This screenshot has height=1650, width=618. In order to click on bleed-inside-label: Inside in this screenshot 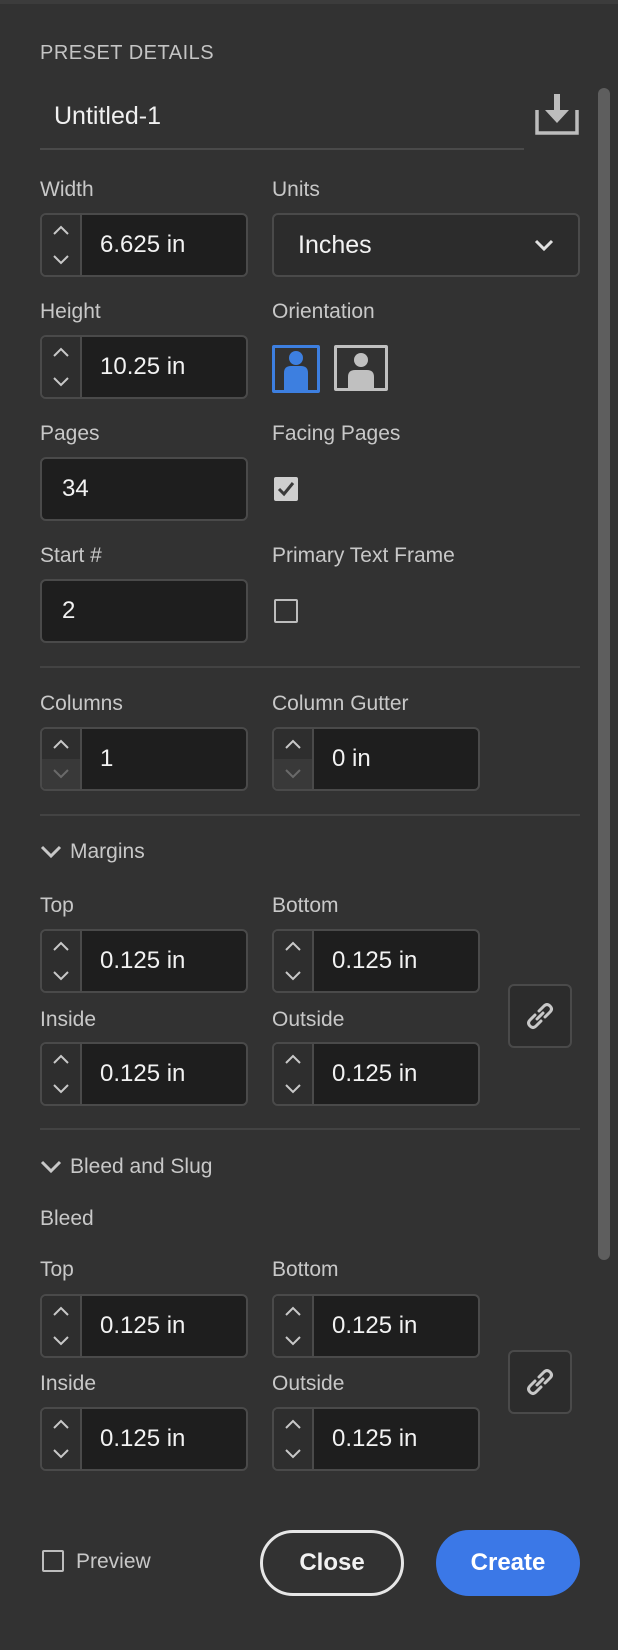, I will do `click(68, 1383)`.